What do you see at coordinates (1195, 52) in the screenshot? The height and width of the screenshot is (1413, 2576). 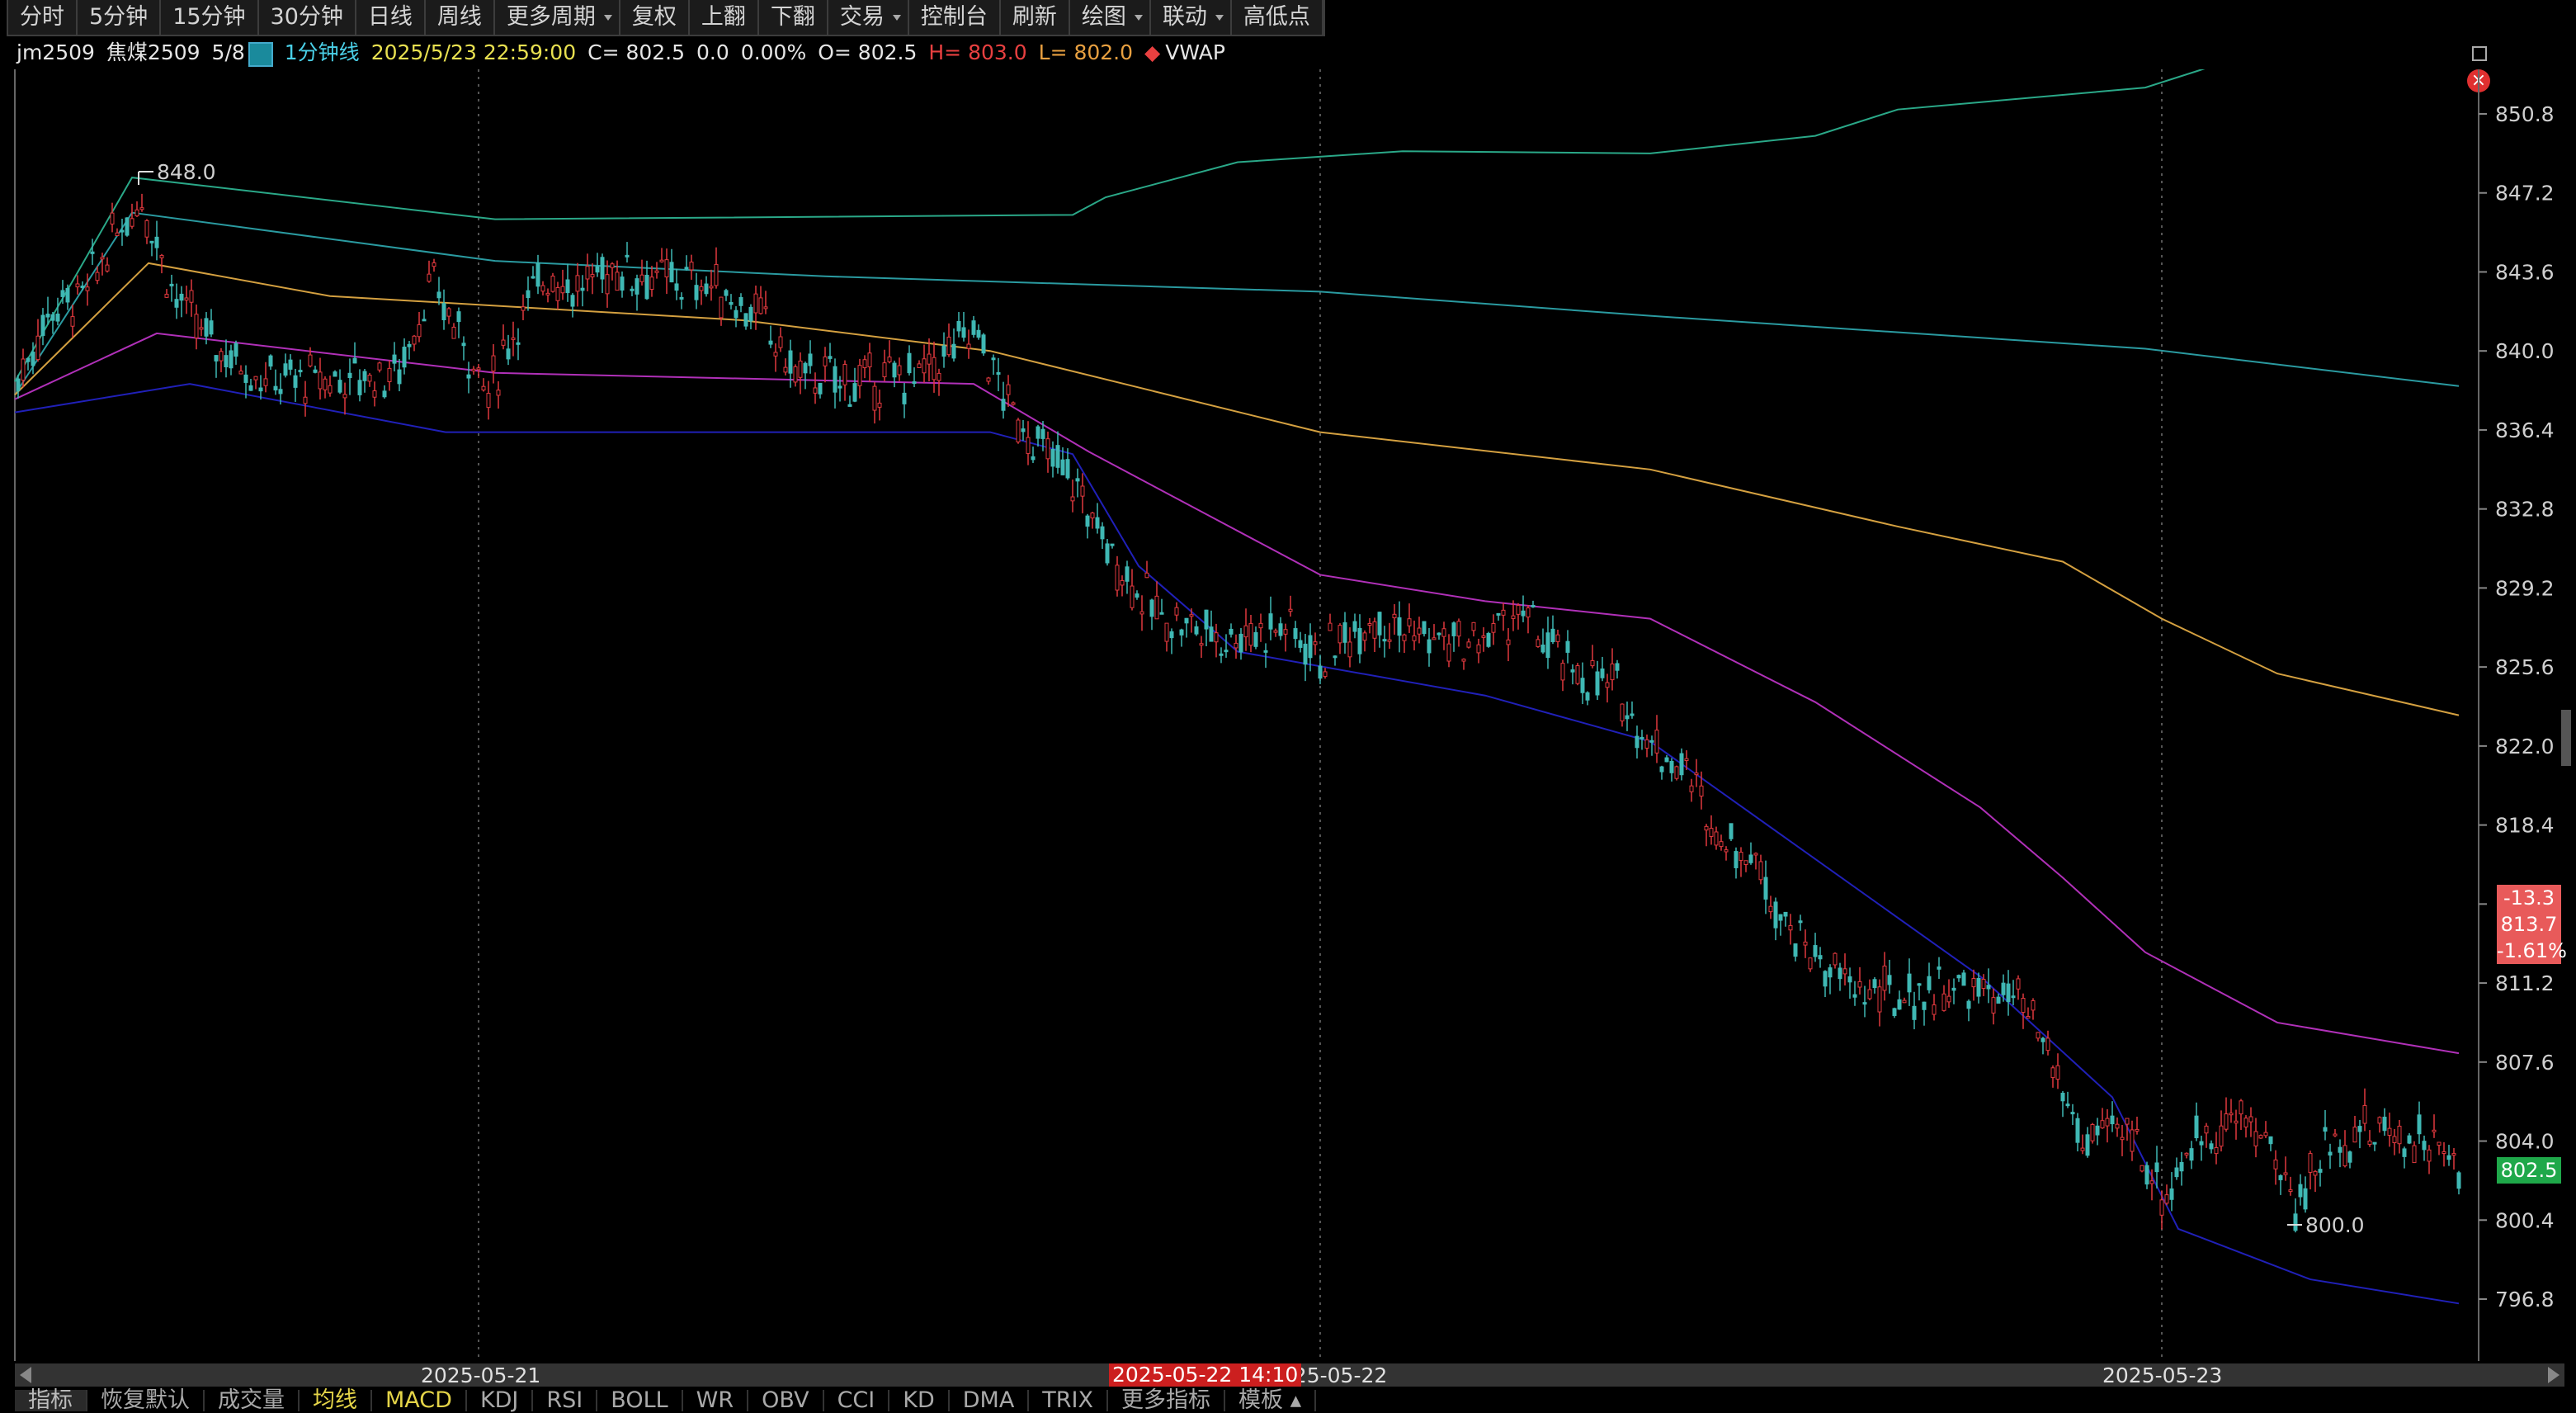 I see `indicator-name: VWAP` at bounding box center [1195, 52].